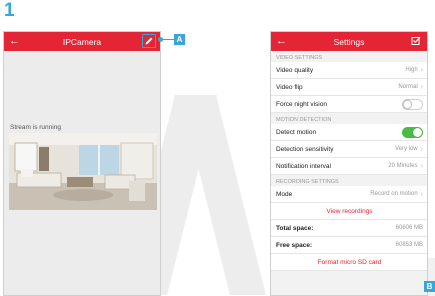 This screenshot has width=435, height=296. What do you see at coordinates (349, 132) in the screenshot?
I see `detect-motion-row: Detect motion` at bounding box center [349, 132].